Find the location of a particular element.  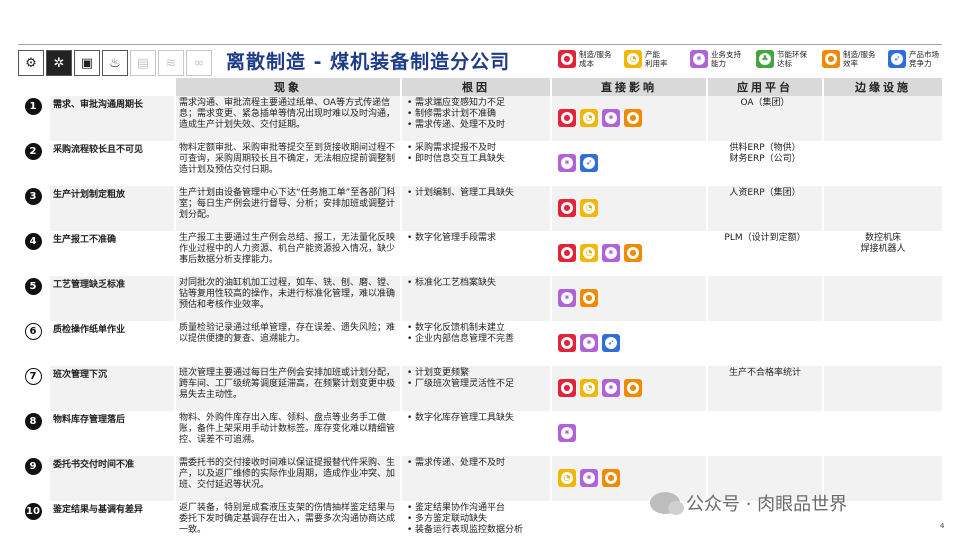

header-blank is located at coordinates (97, 87).